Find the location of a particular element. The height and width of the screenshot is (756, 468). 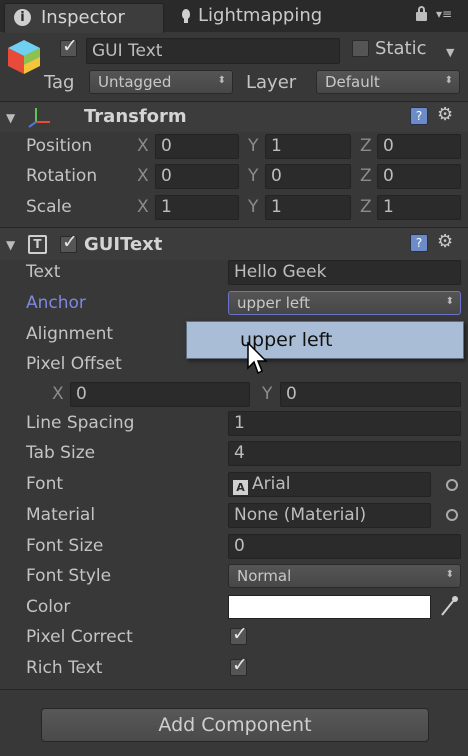

lock-icon is located at coordinates (421, 16).